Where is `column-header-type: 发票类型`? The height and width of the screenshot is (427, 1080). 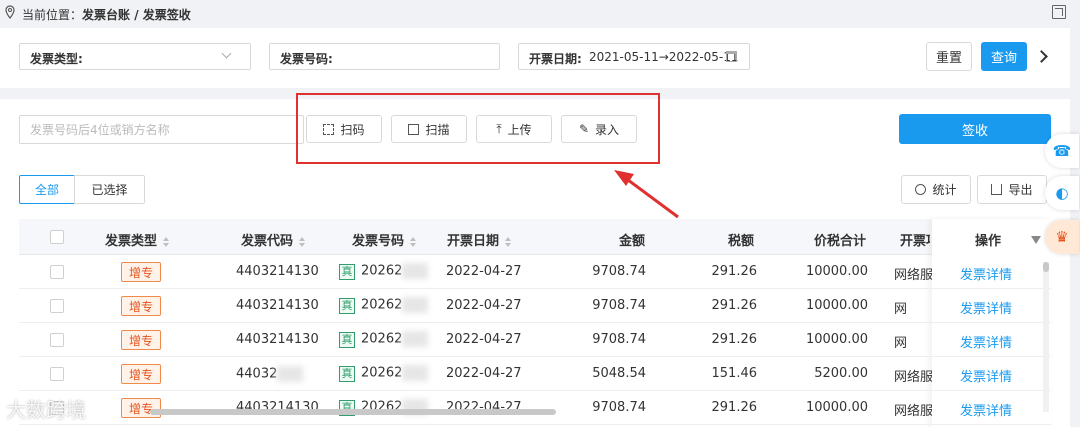
column-header-type: 发票类型 is located at coordinates (137, 239).